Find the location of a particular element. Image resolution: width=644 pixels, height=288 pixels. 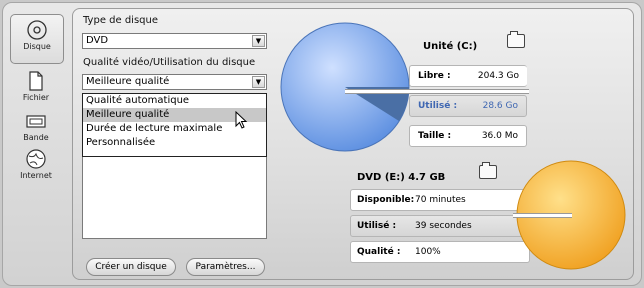

dvd-pointer-line is located at coordinates (542, 215).